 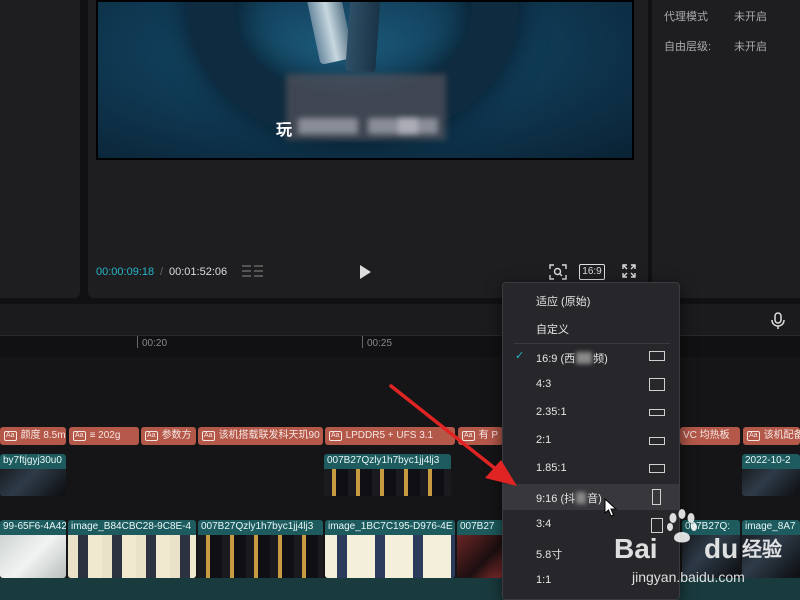 What do you see at coordinates (556, 359) in the screenshot?
I see `ratio-option-label-text: 16:9 (西` at bounding box center [556, 359].